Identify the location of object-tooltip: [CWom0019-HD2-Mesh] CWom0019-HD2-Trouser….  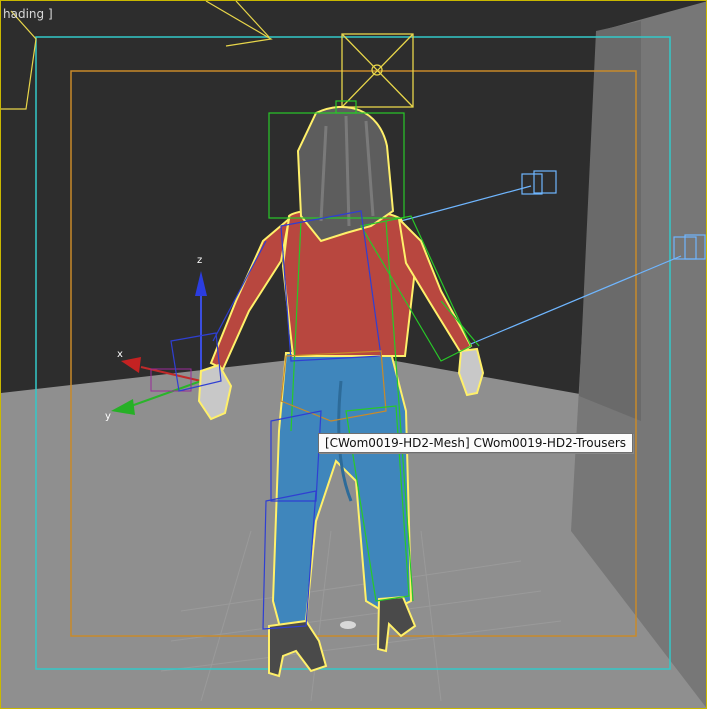
(476, 443).